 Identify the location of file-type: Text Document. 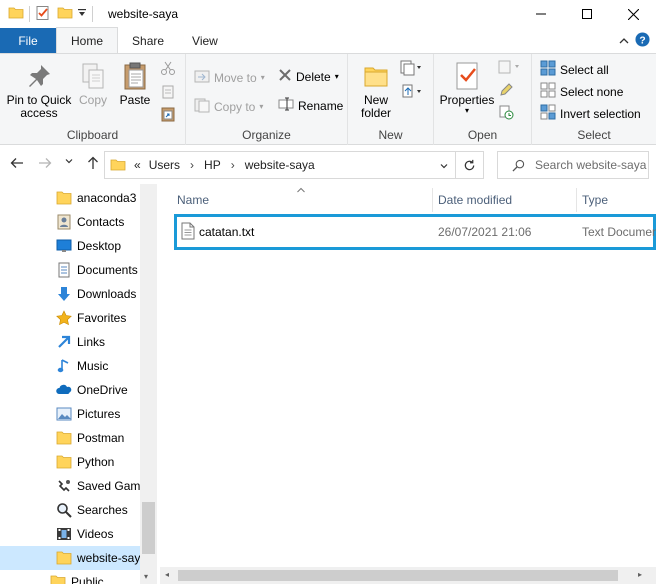
(619, 232).